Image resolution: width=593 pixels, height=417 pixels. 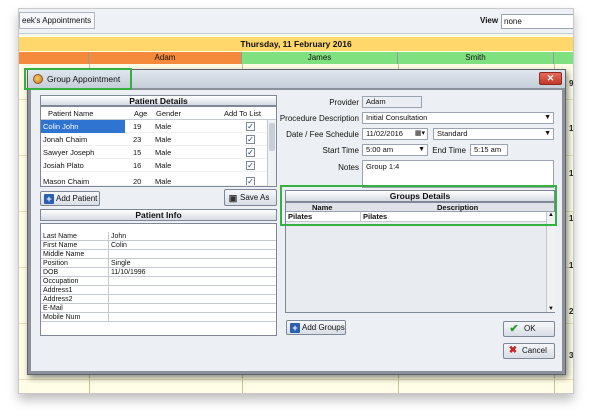 I want to click on info-row: Last Name John, so click(x=158, y=236).